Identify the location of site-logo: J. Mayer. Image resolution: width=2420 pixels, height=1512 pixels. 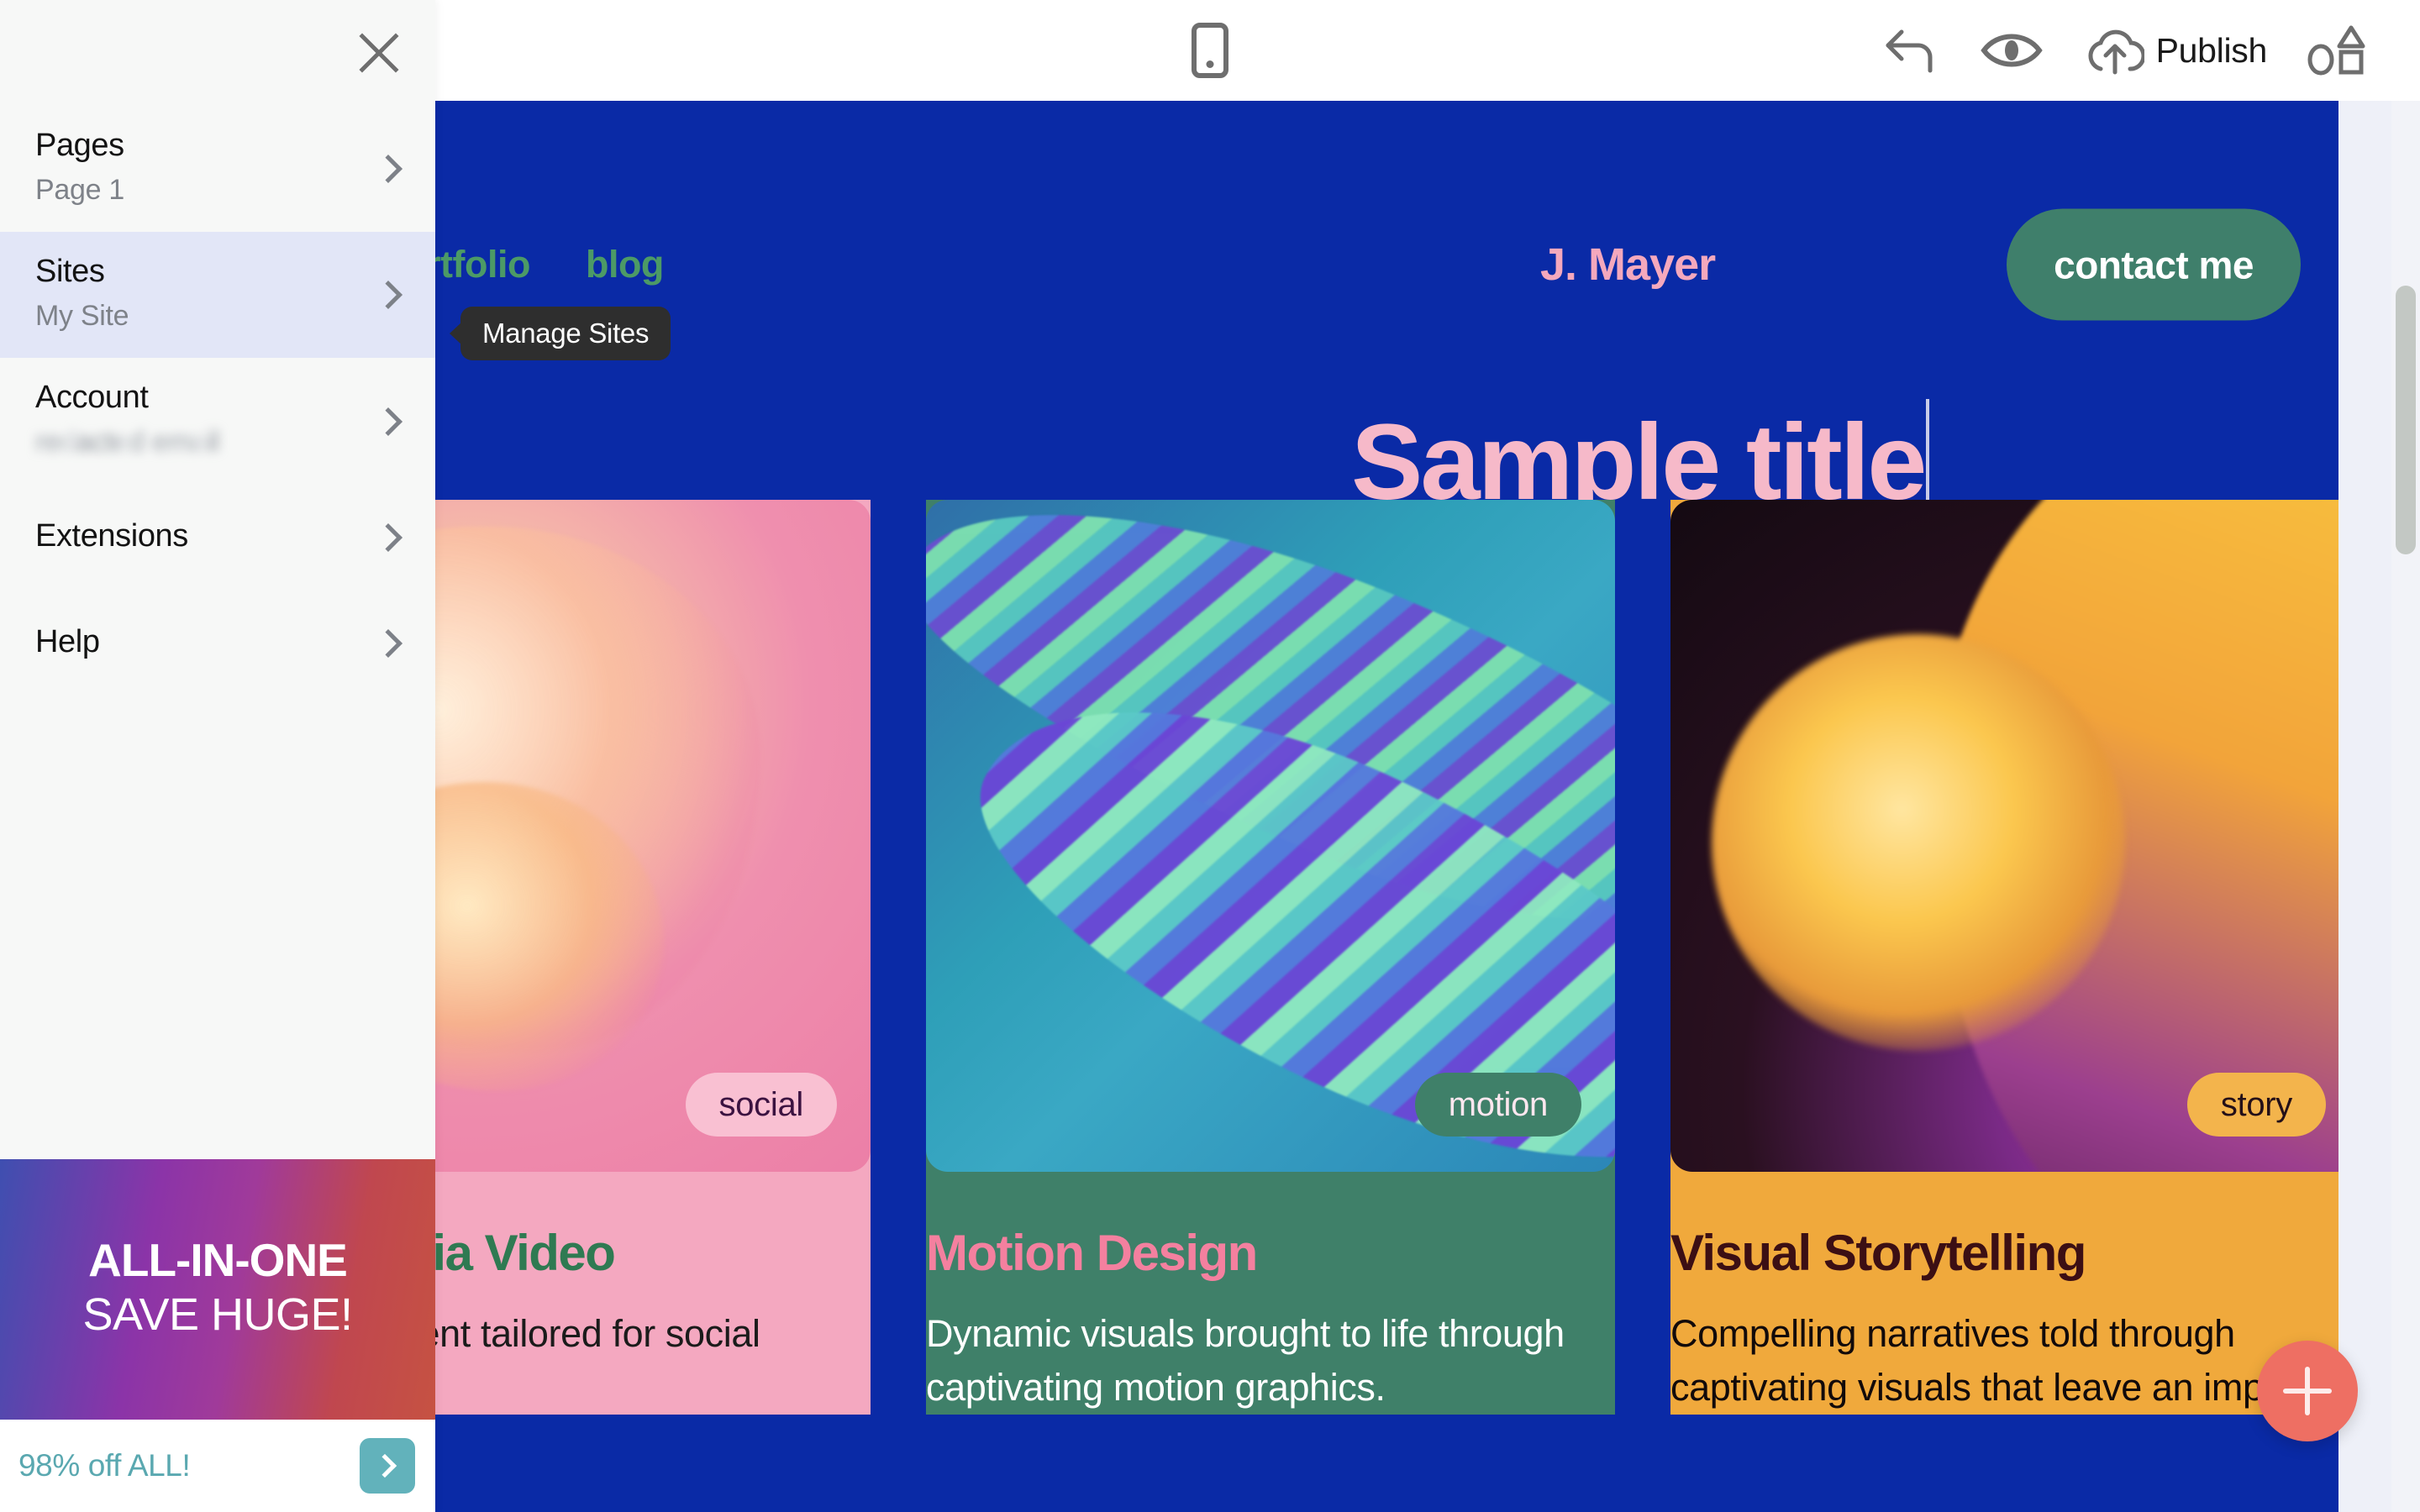
(1628, 265).